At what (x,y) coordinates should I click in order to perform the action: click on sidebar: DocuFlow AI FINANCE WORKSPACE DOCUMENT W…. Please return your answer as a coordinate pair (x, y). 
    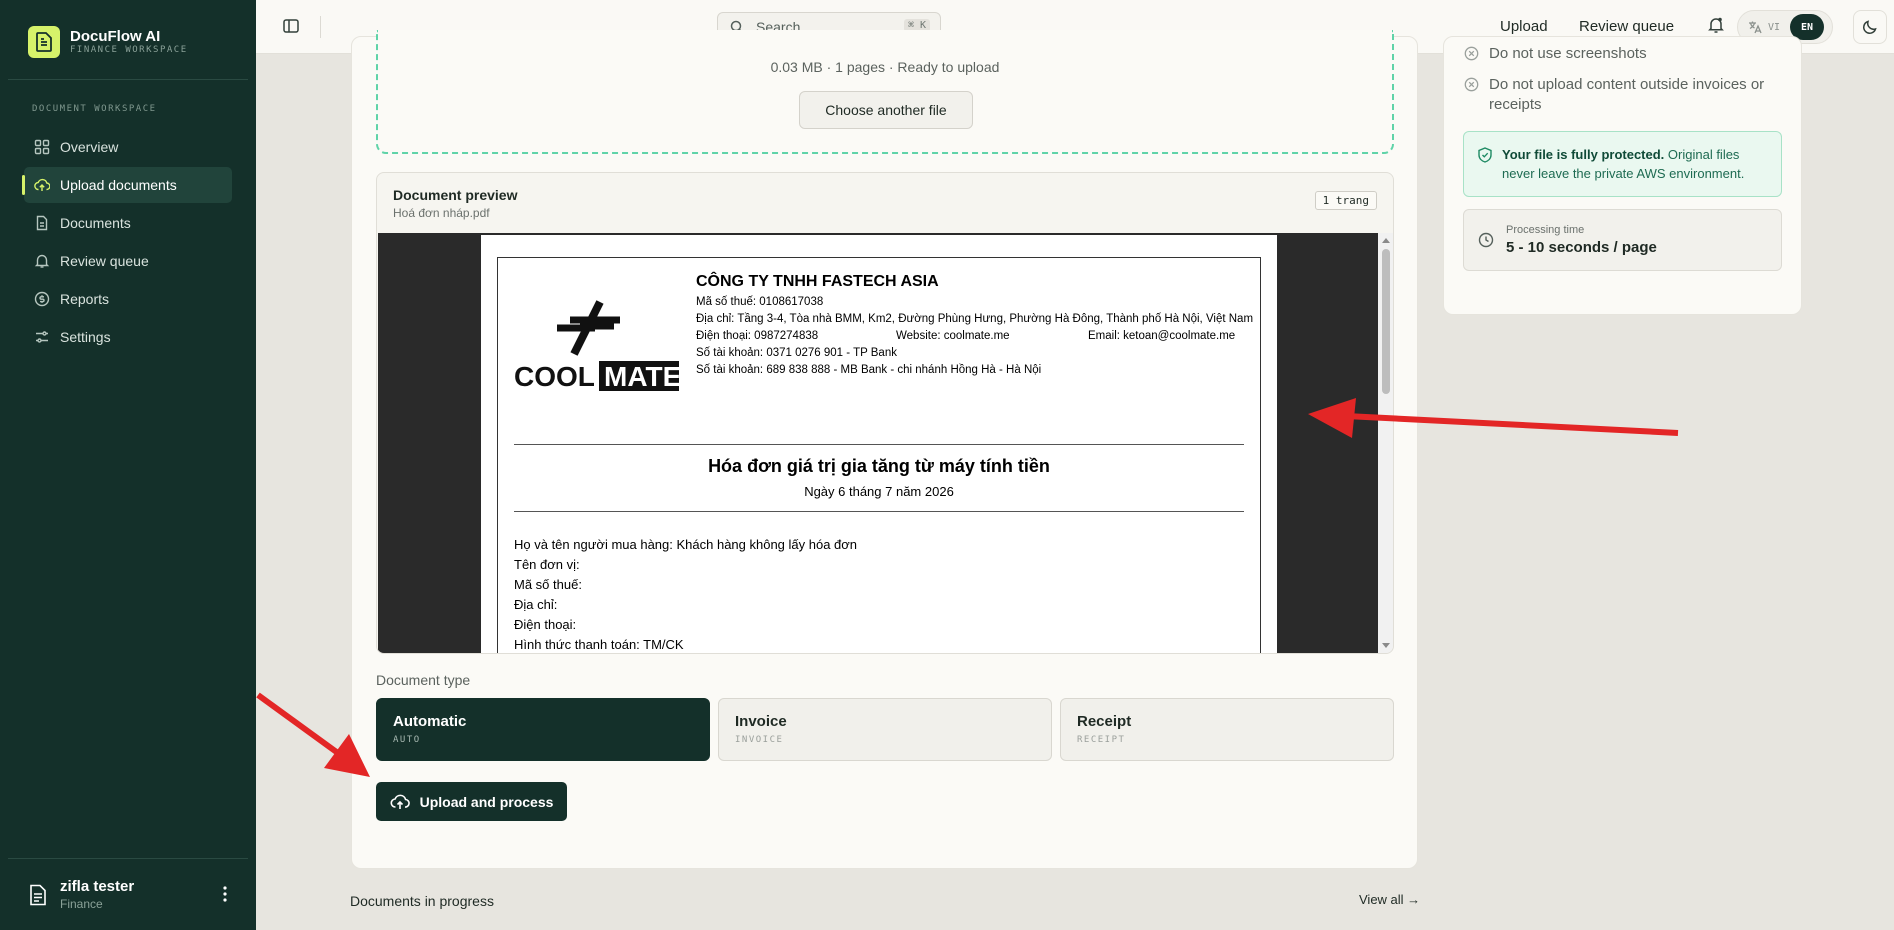
    Looking at the image, I should click on (128, 465).